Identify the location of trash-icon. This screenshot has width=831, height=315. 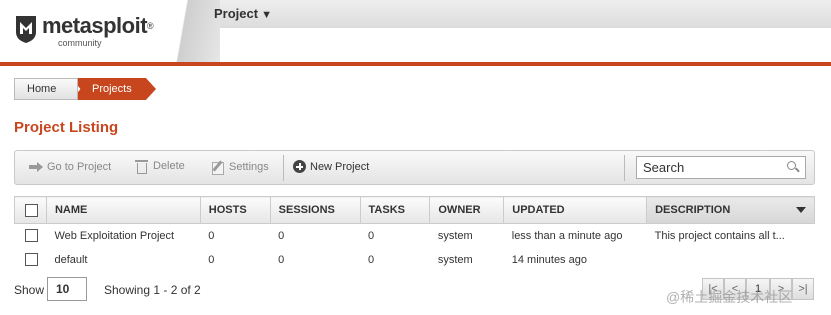
(141, 166).